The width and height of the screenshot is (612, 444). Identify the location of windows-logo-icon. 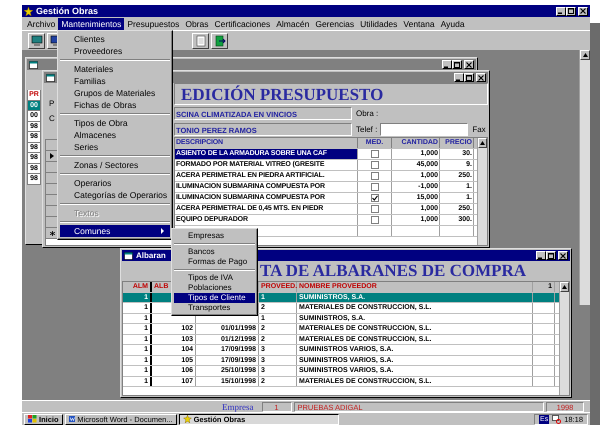
(32, 419).